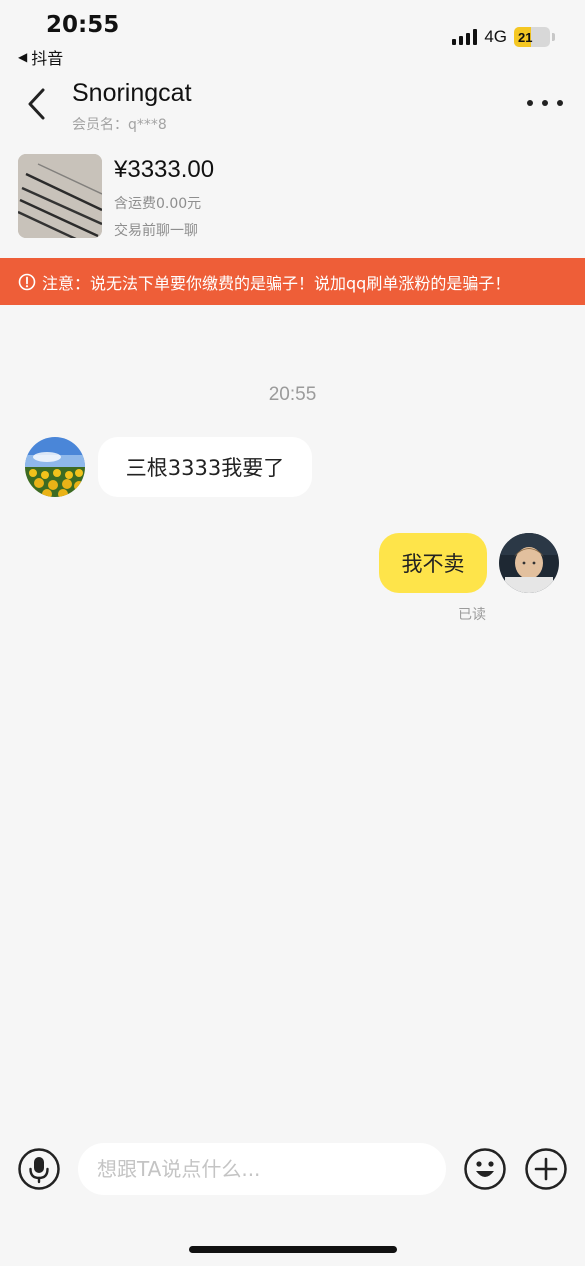 Image resolution: width=585 pixels, height=1266 pixels. Describe the element at coordinates (465, 37) in the screenshot. I see `signal-icon` at that location.